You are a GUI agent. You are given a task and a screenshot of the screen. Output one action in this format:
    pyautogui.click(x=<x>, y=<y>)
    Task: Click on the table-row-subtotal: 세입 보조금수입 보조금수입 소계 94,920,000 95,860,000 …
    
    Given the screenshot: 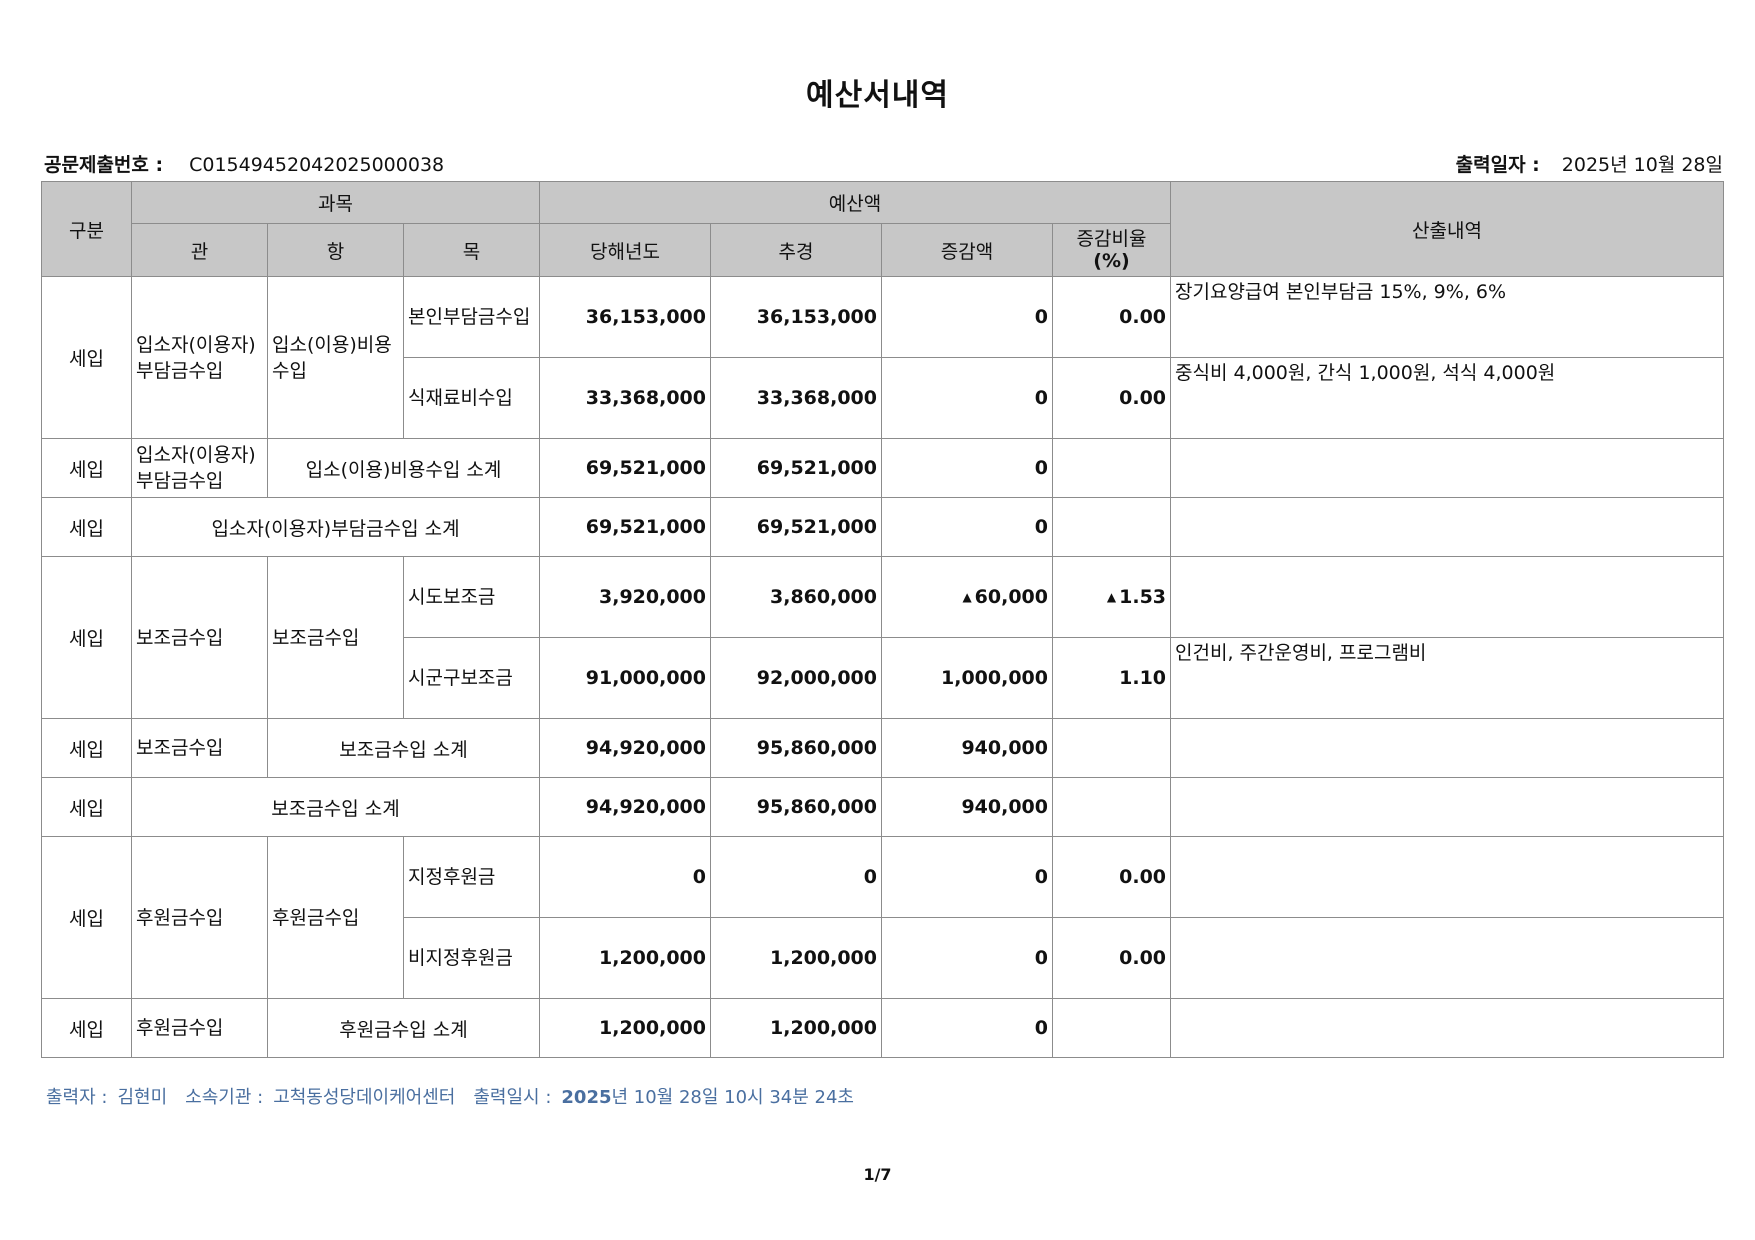 What is the action you would take?
    pyautogui.click(x=883, y=748)
    